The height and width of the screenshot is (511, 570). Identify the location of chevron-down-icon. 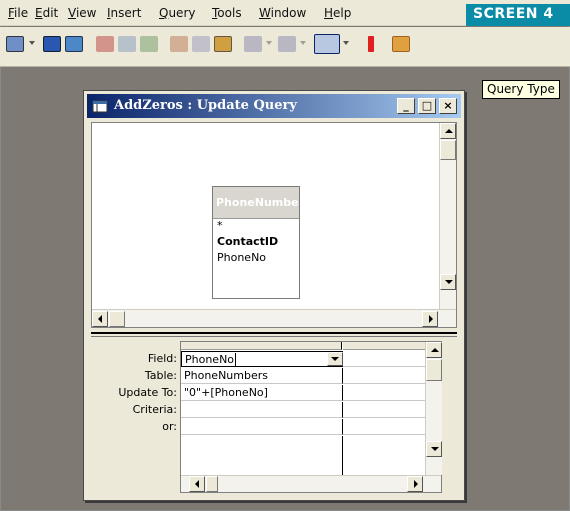
(335, 359).